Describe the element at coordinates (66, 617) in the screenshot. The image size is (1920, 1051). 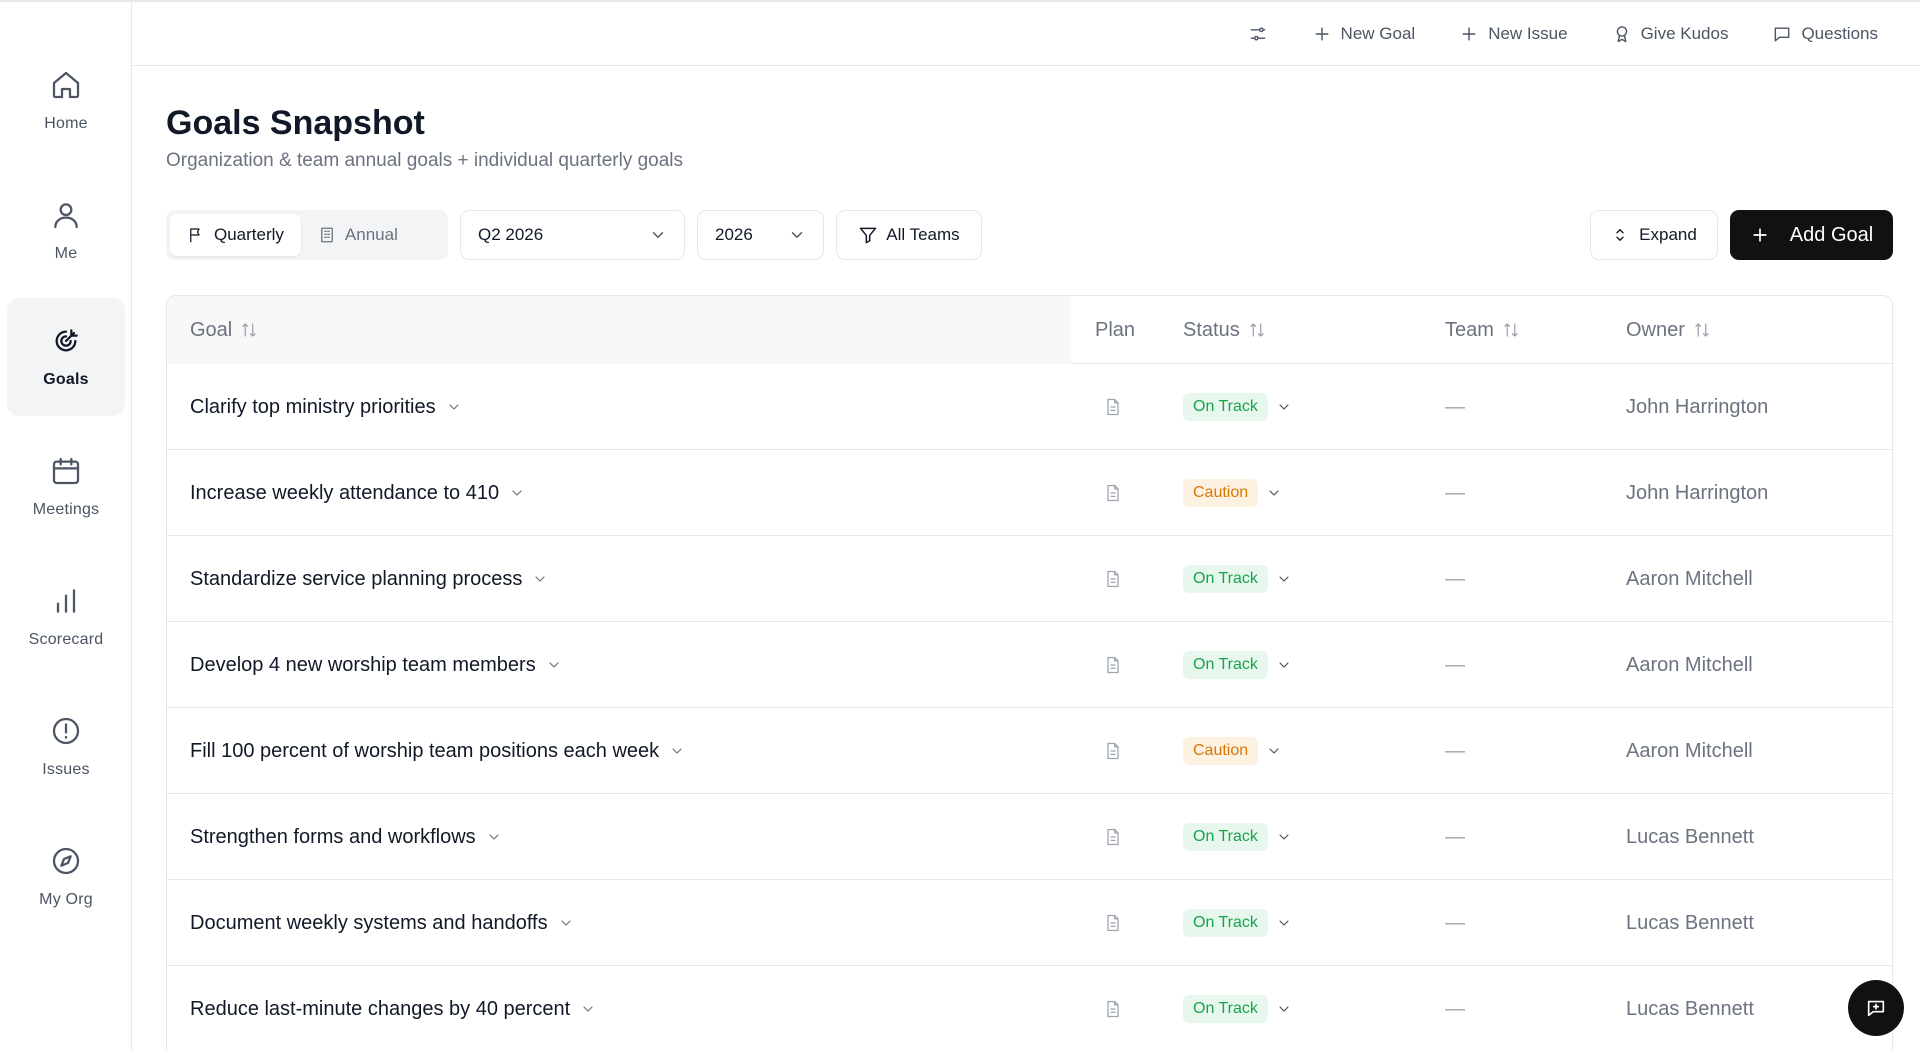
I see `sidebar-item-scorecard: Scorecard` at that location.